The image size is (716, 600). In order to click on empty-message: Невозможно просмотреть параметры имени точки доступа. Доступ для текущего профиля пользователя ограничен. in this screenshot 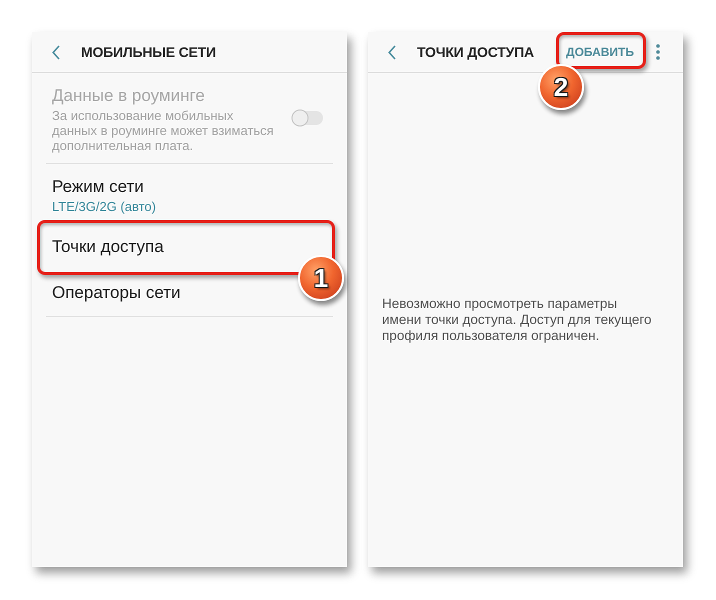, I will do `click(517, 320)`.